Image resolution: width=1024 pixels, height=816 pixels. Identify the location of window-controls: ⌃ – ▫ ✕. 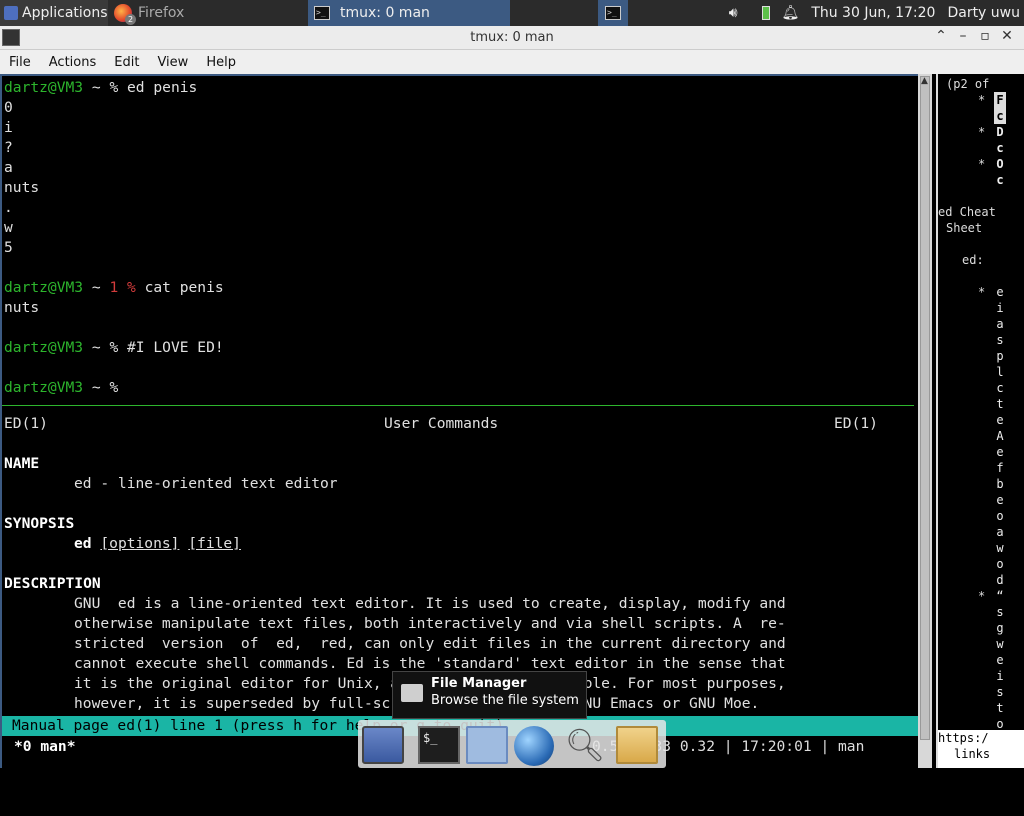
(974, 36).